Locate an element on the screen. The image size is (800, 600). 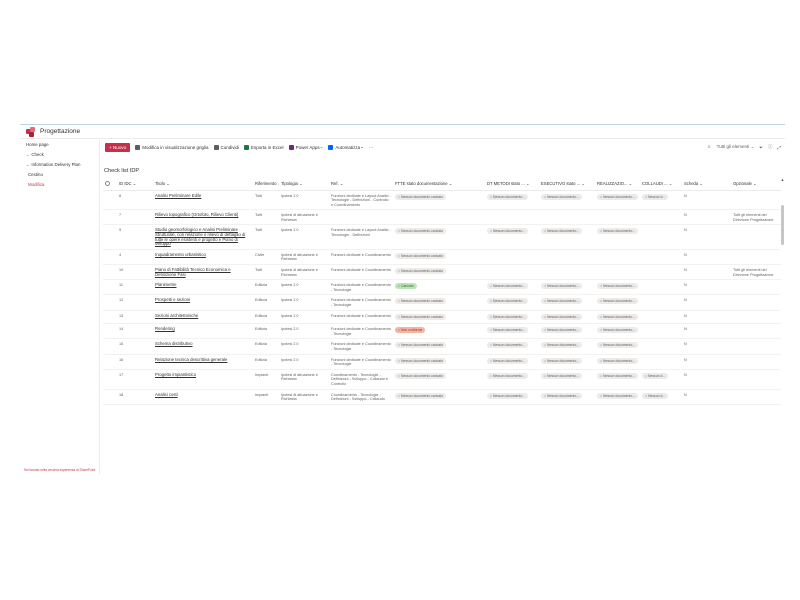
scroll-up-icon: ▲ is located at coordinates (782, 179).